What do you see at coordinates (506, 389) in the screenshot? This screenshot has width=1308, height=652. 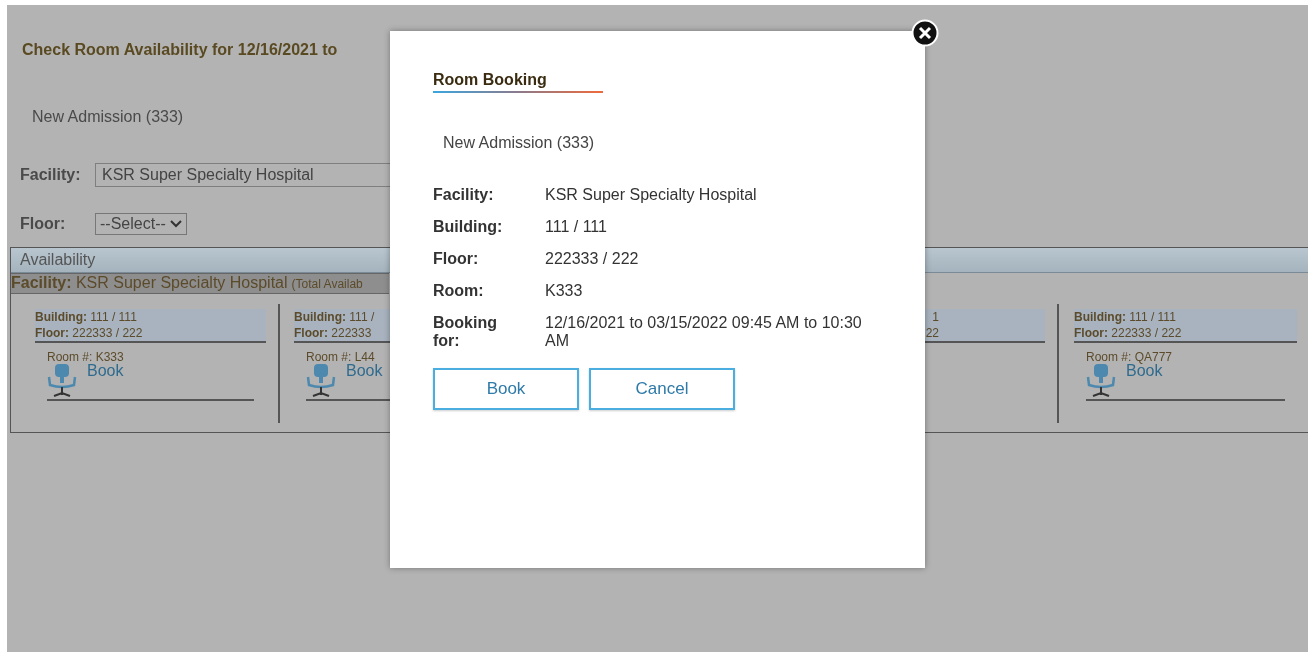 I see `dialog-button: Book` at bounding box center [506, 389].